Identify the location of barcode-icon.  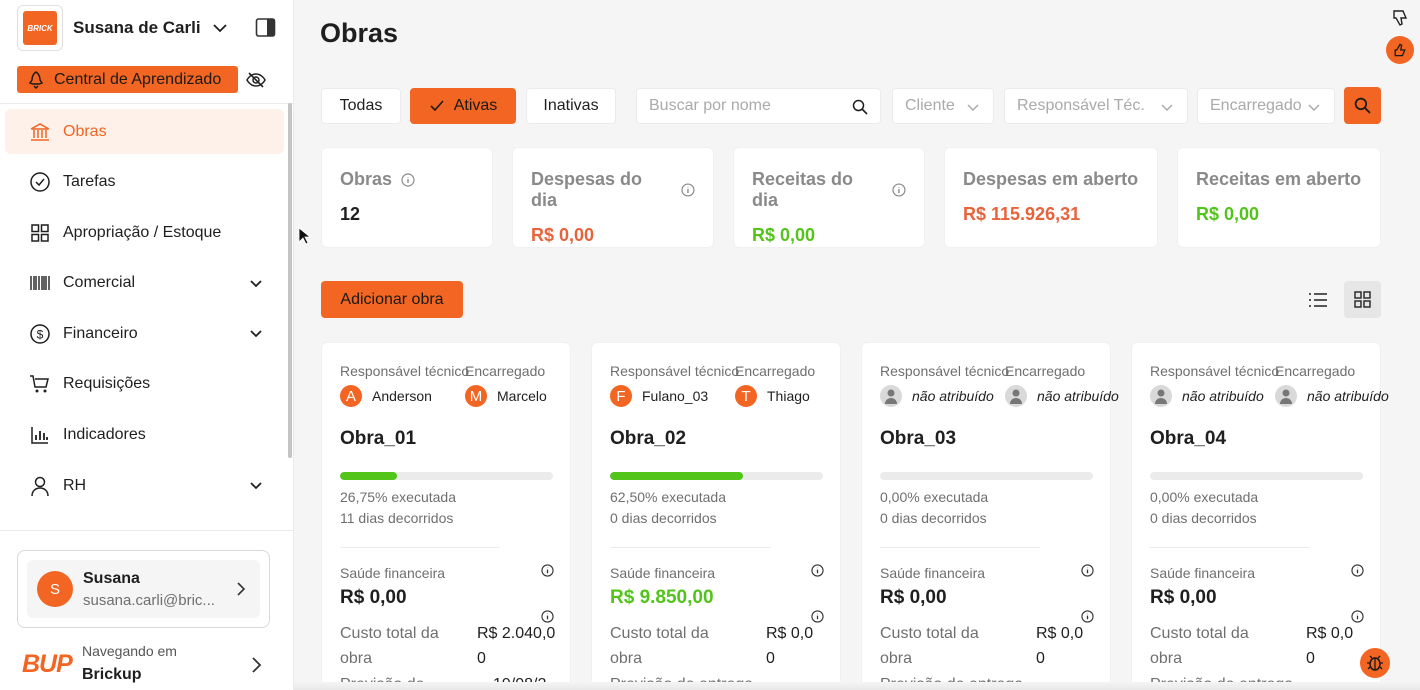
(40, 283).